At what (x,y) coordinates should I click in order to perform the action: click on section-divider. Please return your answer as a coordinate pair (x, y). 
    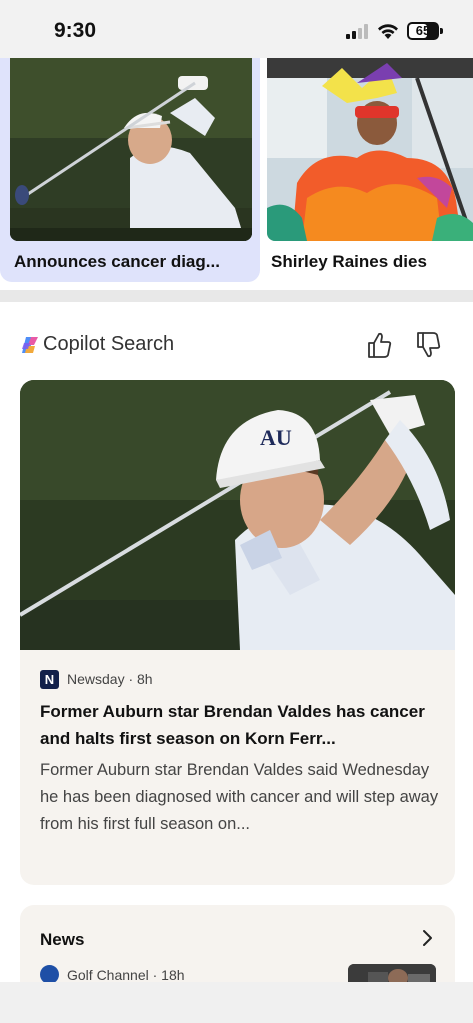
    Looking at the image, I should click on (236, 296).